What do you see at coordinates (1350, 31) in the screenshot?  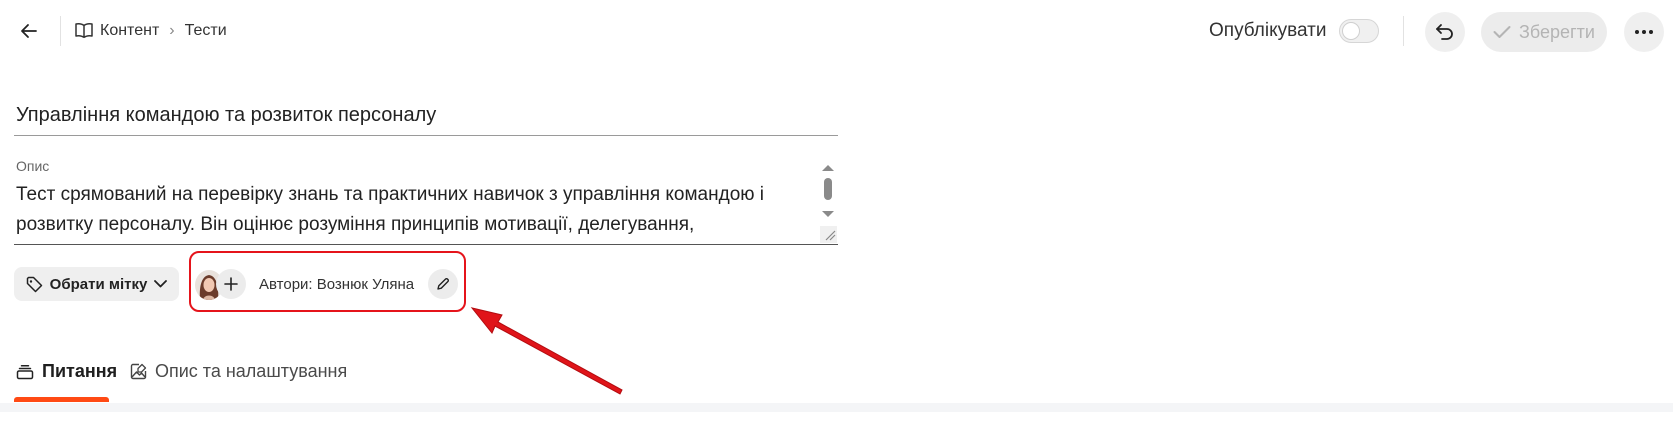 I see `toggle-knob` at bounding box center [1350, 31].